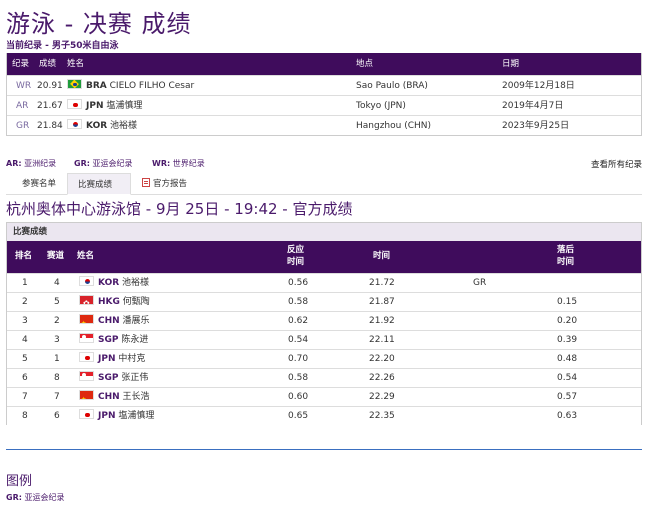 This screenshot has height=507, width=650. Describe the element at coordinates (57, 416) in the screenshot. I see `result-lane: 6` at that location.